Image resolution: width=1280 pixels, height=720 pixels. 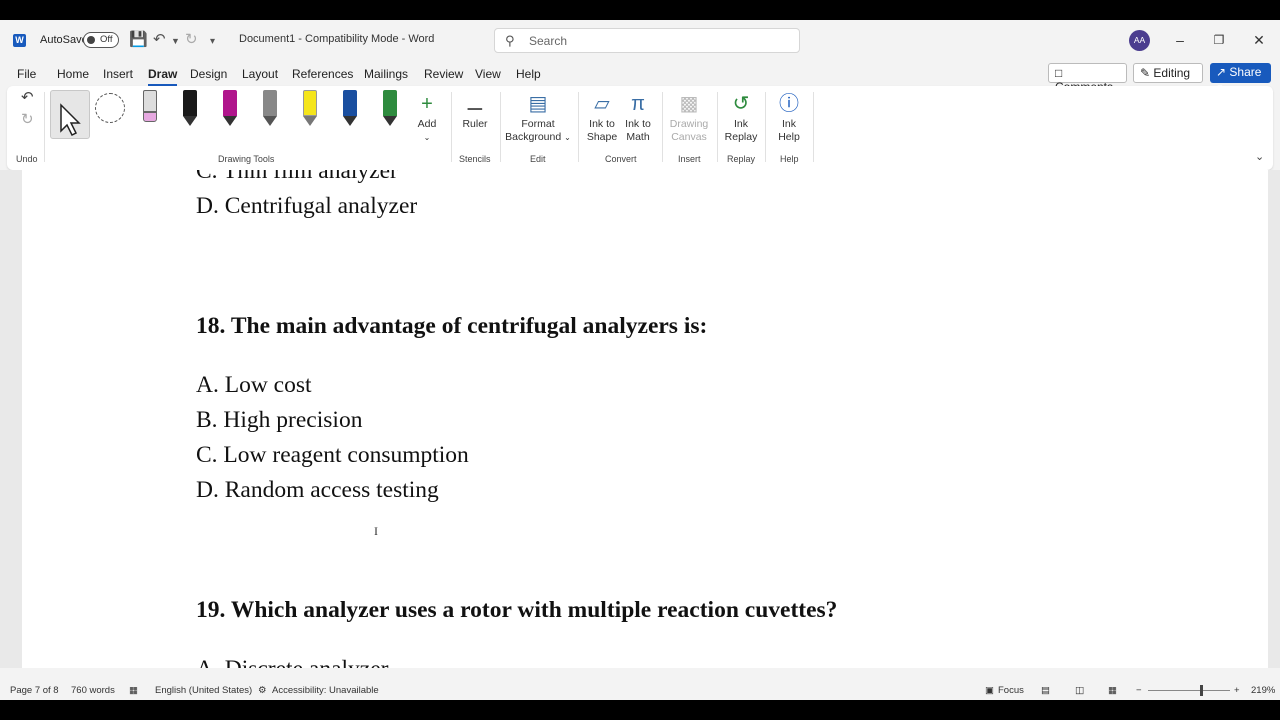 I want to click on format-background-label-2: Background, so click(x=533, y=137).